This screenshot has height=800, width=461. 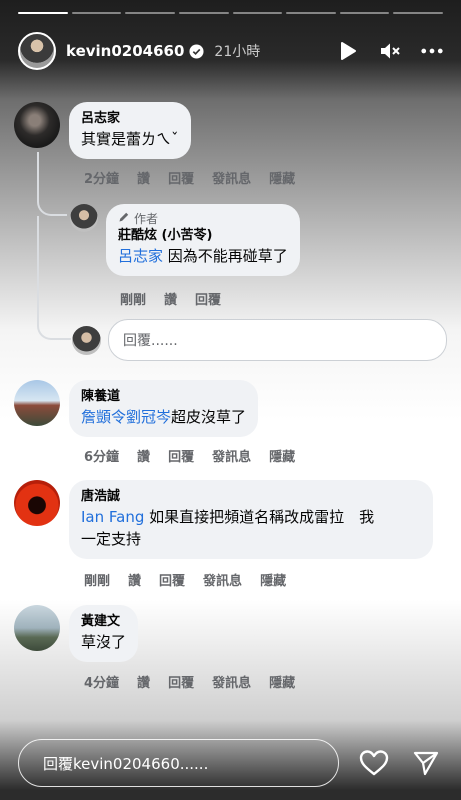 I want to click on comment-item: 黃建文 草沒了, so click(x=76, y=633).